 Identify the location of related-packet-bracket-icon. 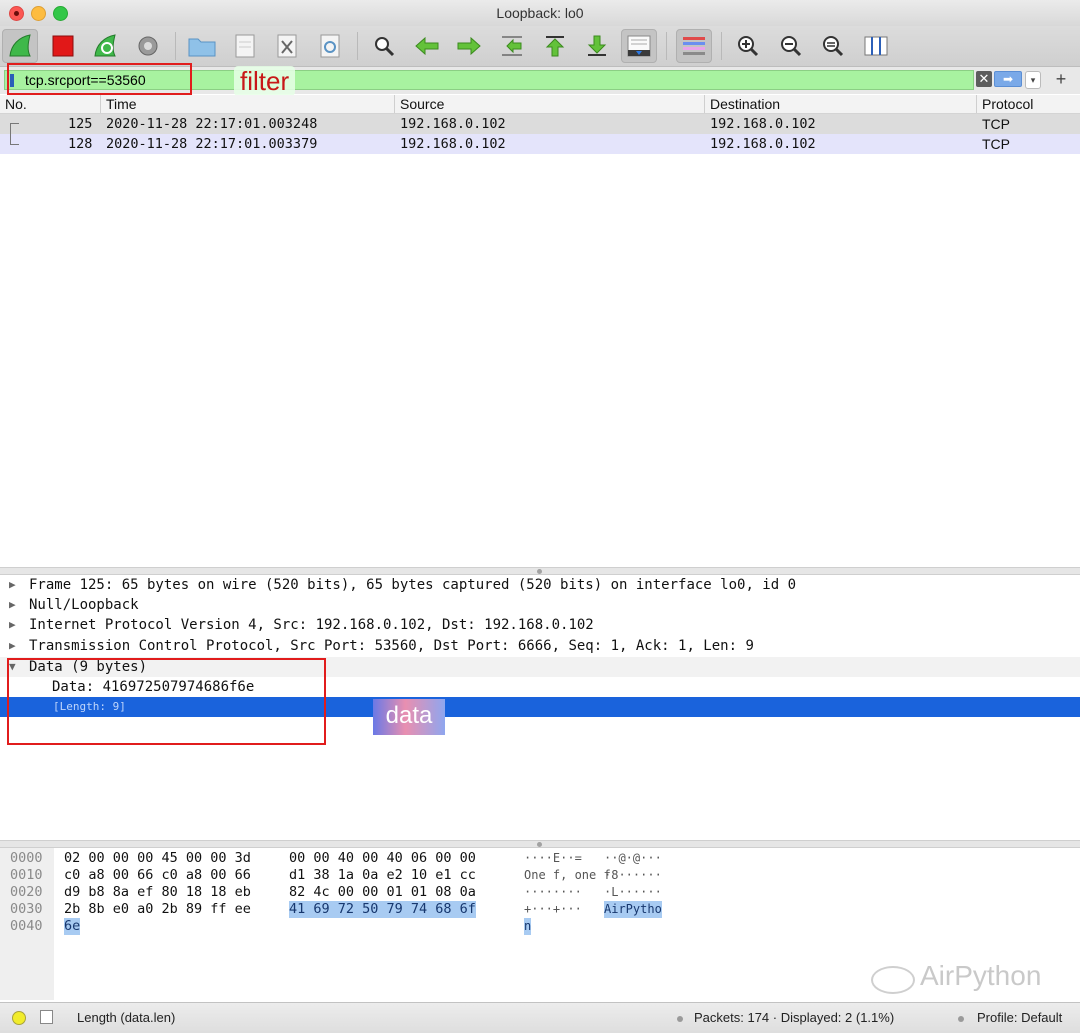
(14, 139).